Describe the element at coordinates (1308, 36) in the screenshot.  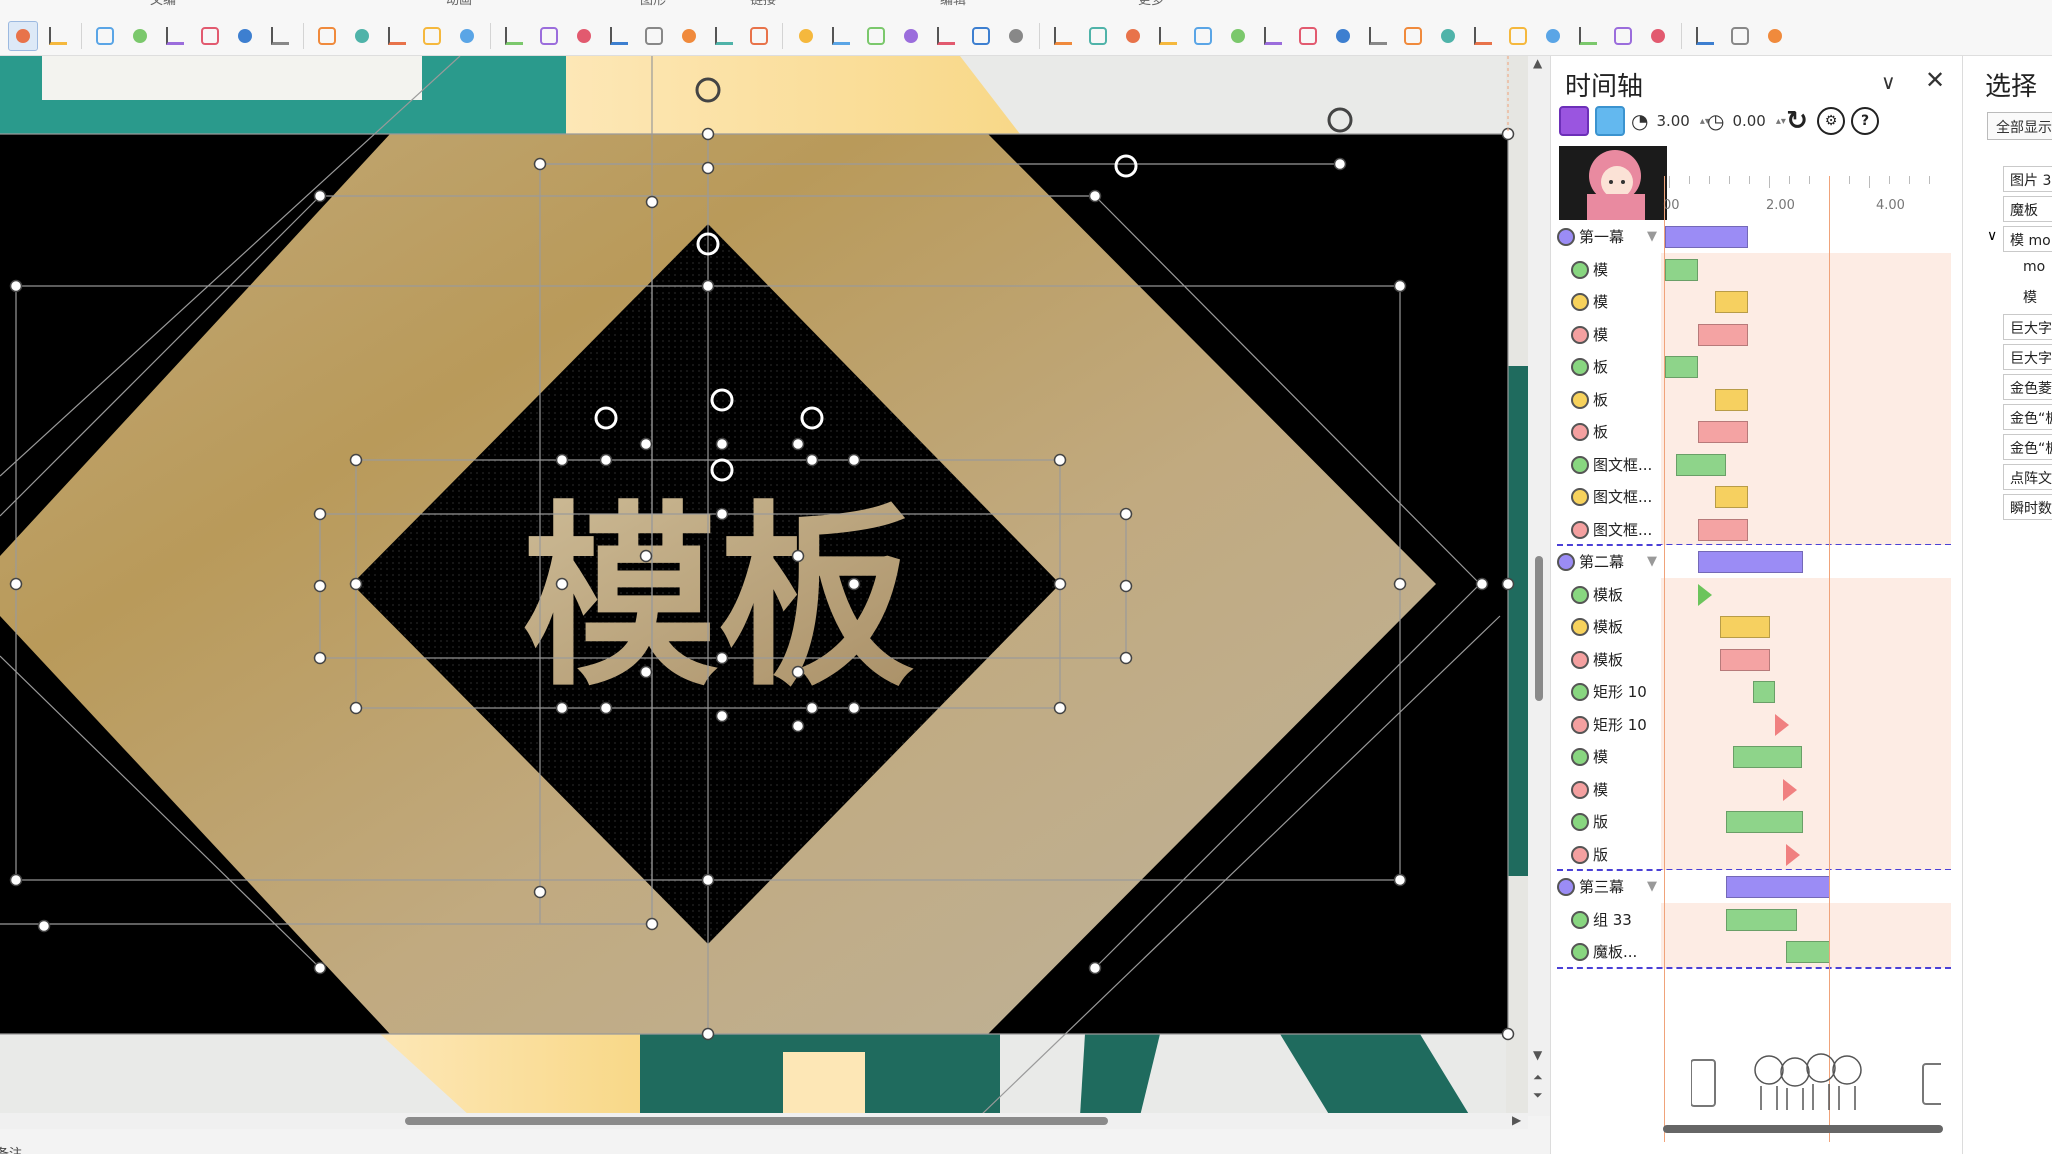
I see `square-button` at that location.